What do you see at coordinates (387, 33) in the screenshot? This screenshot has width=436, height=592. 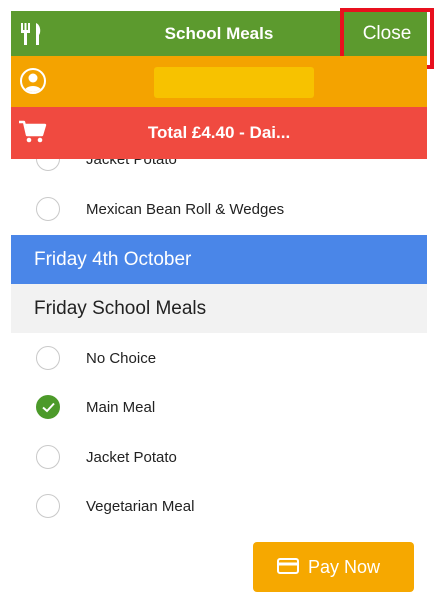 I see `close-button: Close` at bounding box center [387, 33].